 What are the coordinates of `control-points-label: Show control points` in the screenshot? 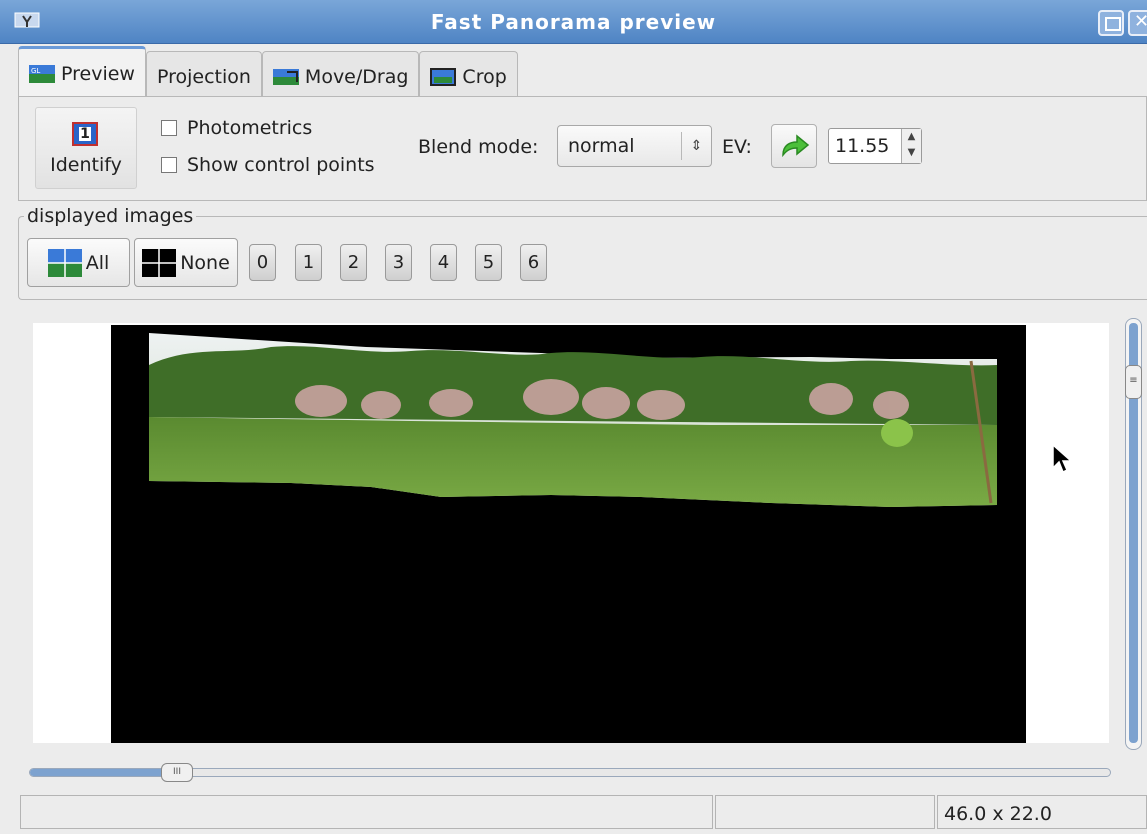 It's located at (281, 165).